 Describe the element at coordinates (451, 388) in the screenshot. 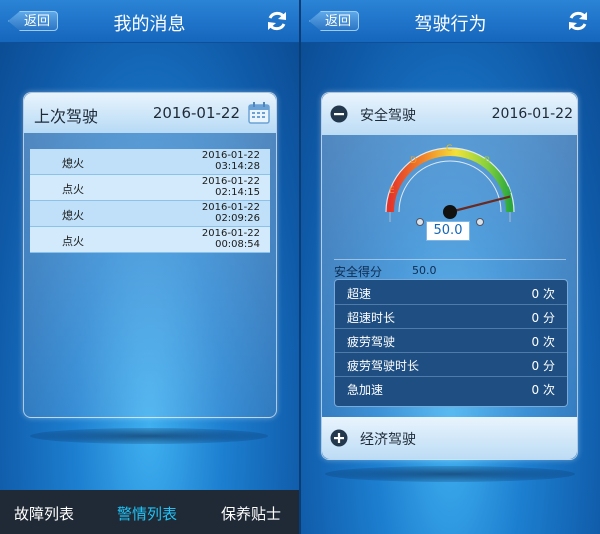

I see `table-row: 急加速 0 次` at that location.